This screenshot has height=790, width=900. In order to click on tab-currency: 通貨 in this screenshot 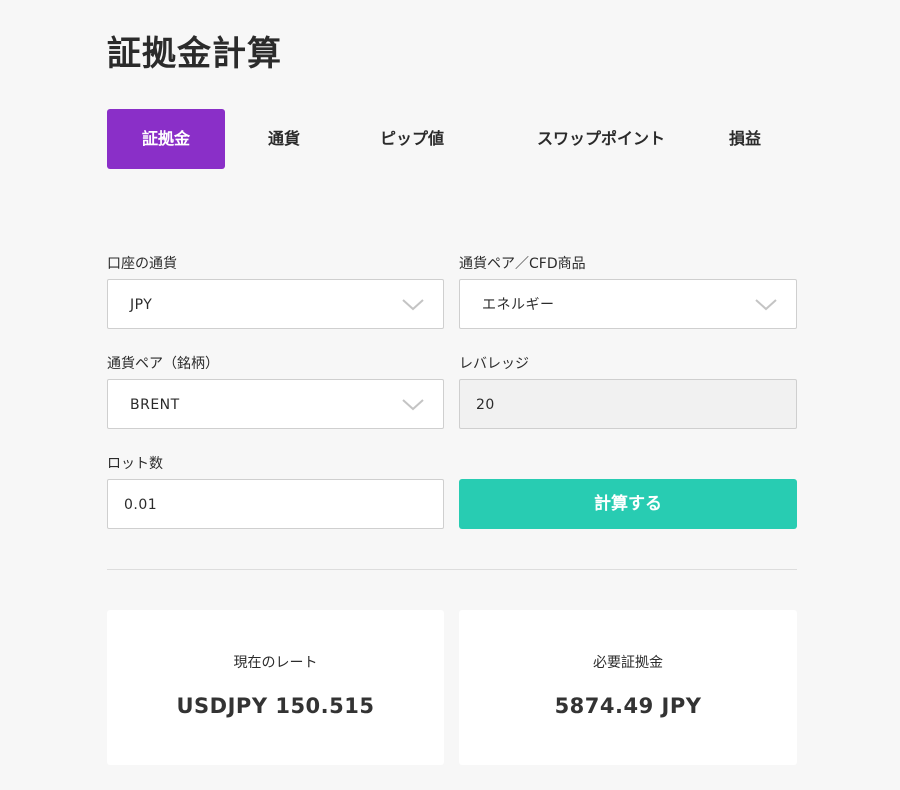, I will do `click(284, 139)`.